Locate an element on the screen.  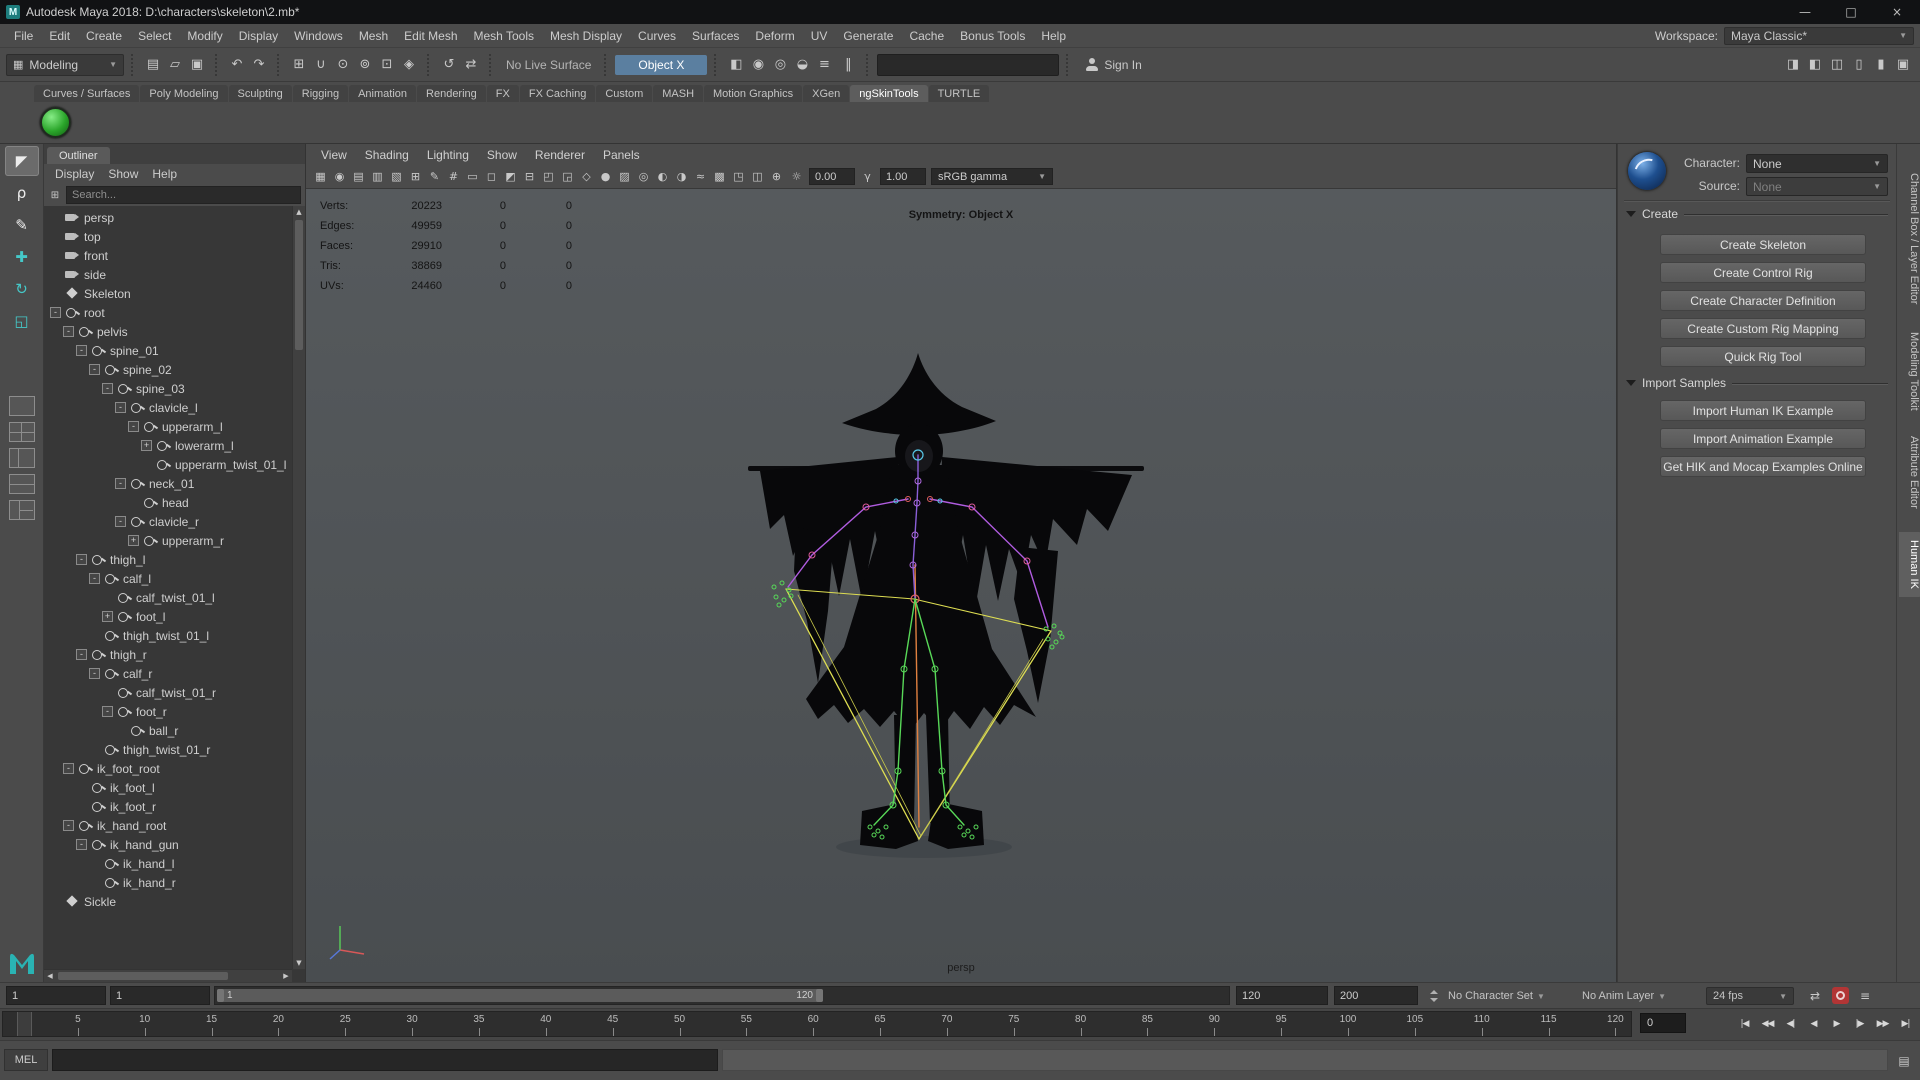
animation-end-field is located at coordinates (1376, 995).